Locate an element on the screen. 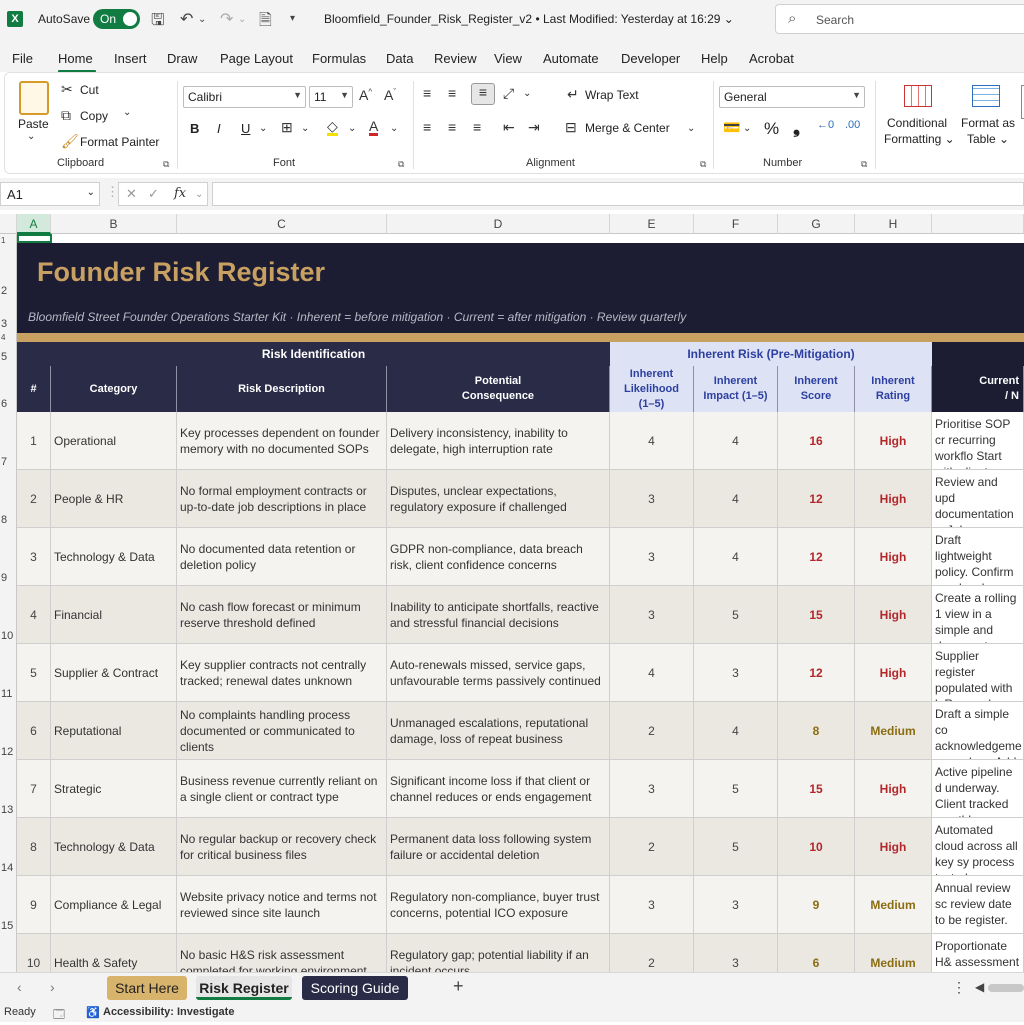 This screenshot has width=1024, height=1025. cell-score: 15 is located at coordinates (816, 789).